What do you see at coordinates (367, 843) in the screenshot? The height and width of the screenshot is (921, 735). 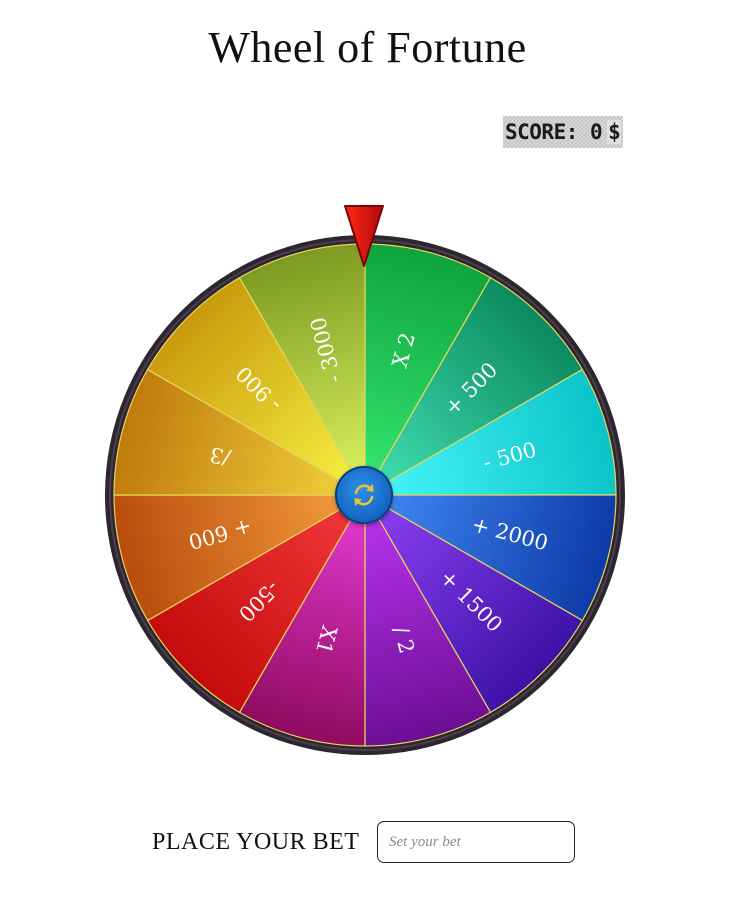 I see `bet-row: PLACE YOUR BET` at bounding box center [367, 843].